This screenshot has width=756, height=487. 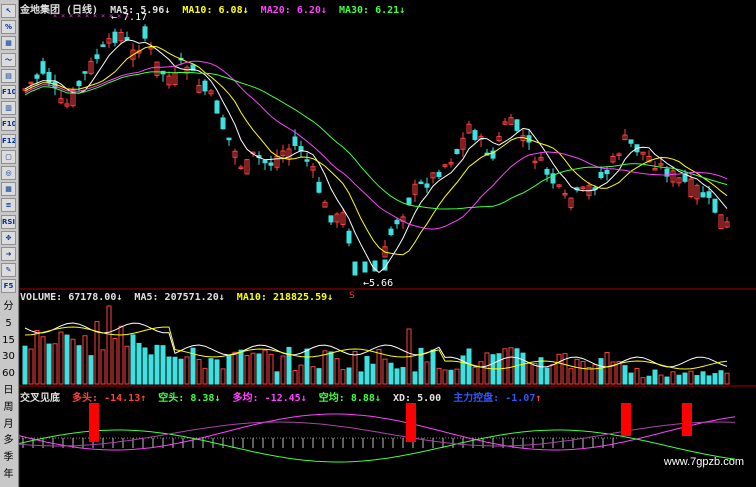 I want to click on zhuli-readout: 主力控盘: -1.07↑, so click(x=497, y=398).